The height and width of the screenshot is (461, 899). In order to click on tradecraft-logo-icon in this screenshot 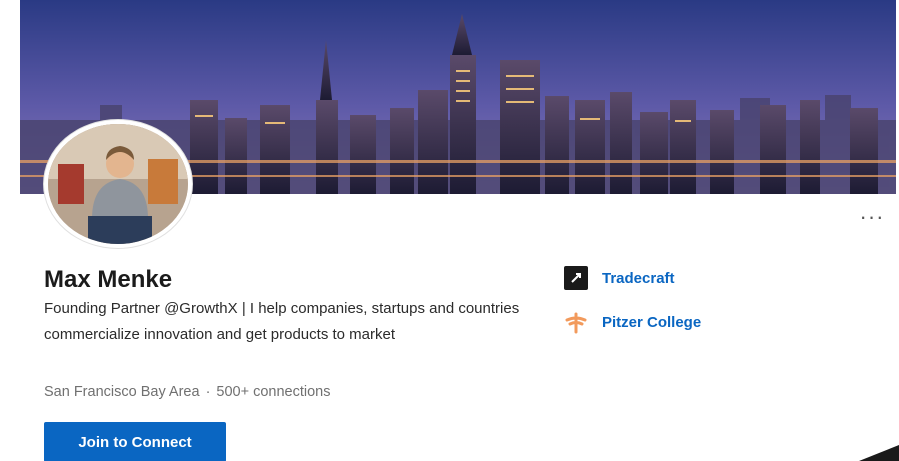, I will do `click(576, 278)`.